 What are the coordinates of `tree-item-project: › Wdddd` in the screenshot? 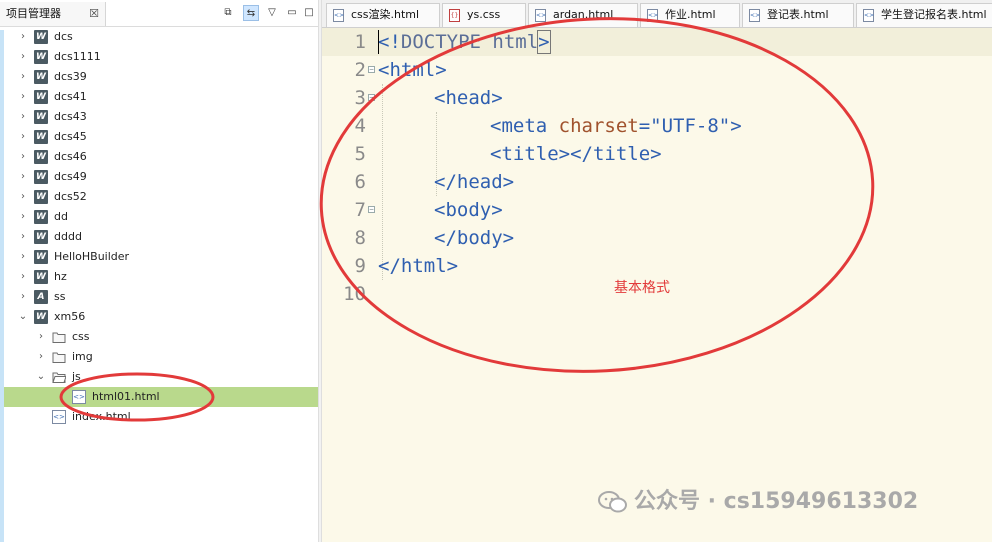 It's located at (159, 237).